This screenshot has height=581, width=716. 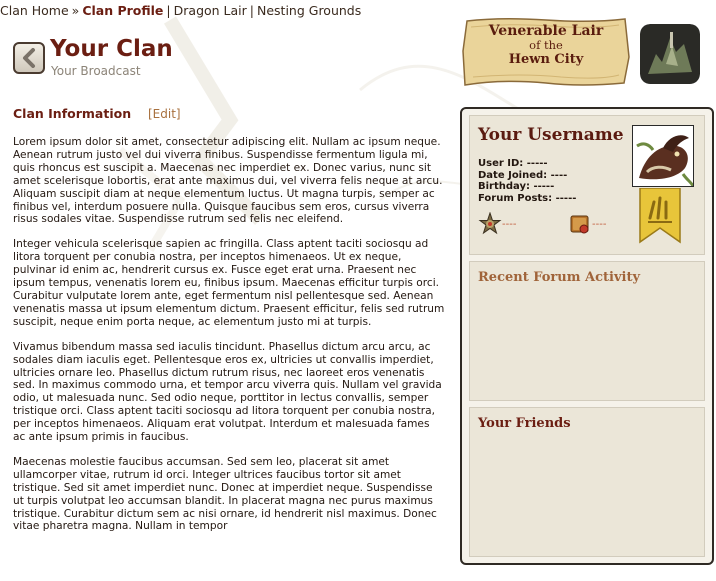 What do you see at coordinates (537, 163) in the screenshot?
I see `user-id-value: -----` at bounding box center [537, 163].